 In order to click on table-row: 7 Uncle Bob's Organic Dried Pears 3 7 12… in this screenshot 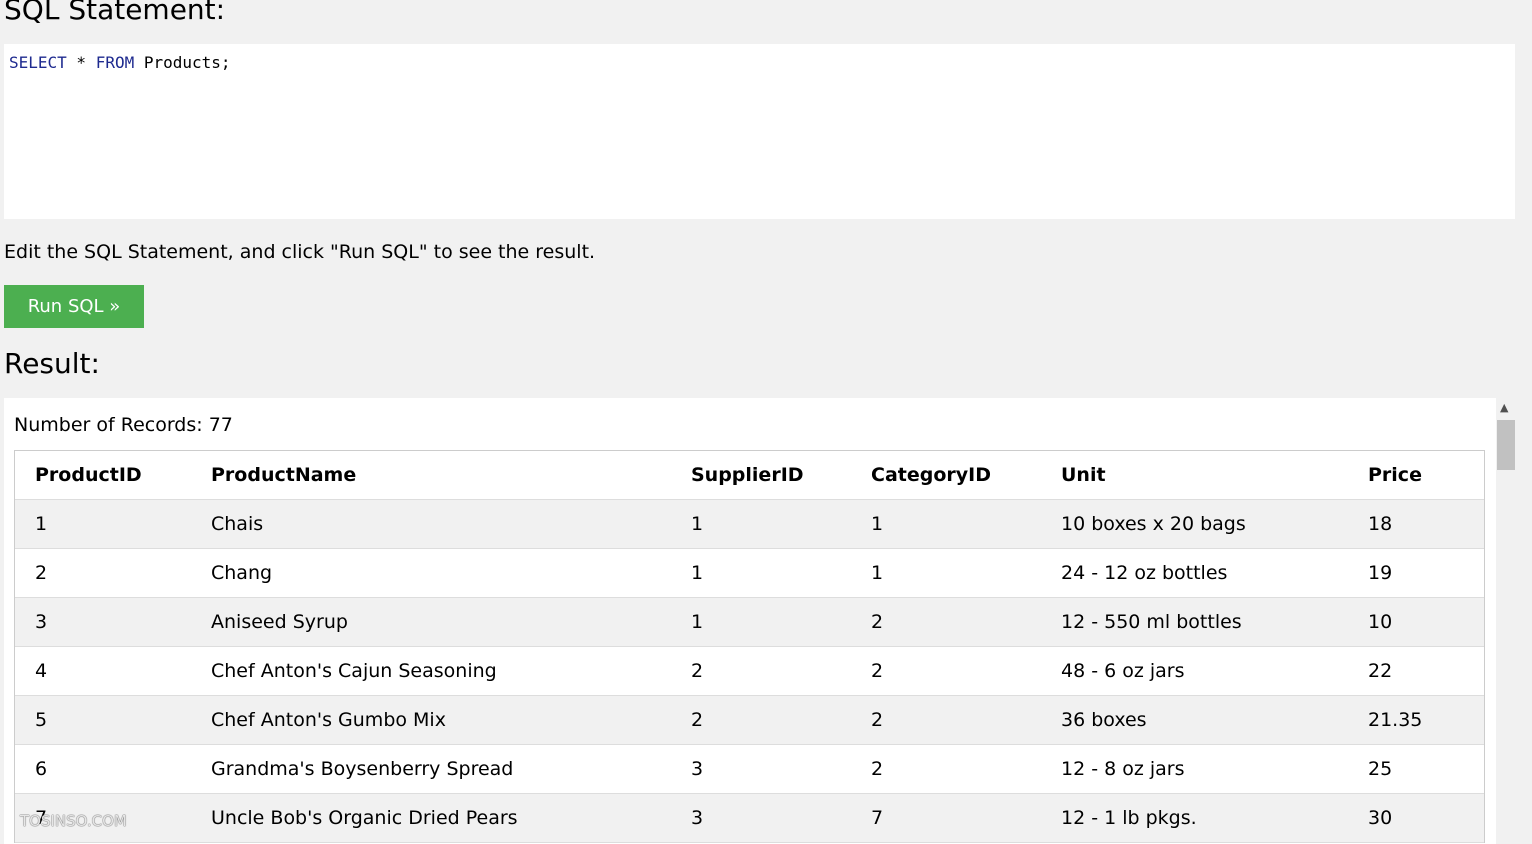, I will do `click(749, 818)`.